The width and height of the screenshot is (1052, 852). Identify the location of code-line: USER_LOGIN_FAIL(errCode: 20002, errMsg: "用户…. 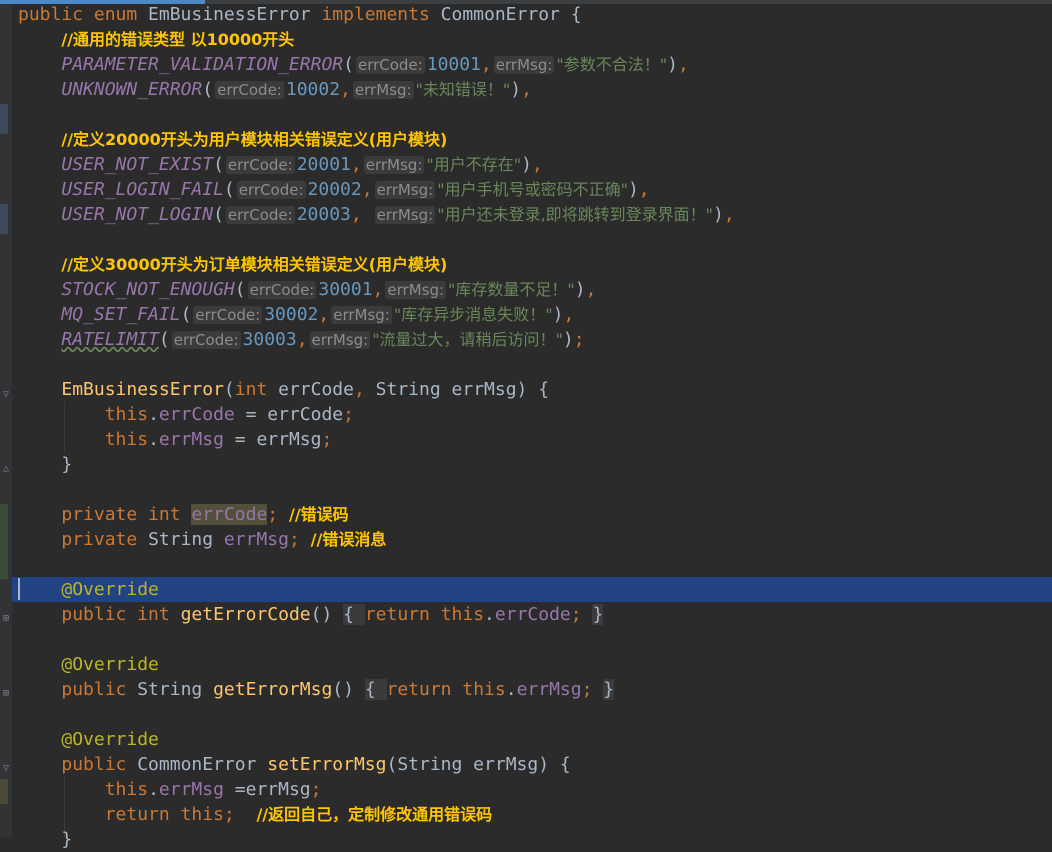
(334, 189).